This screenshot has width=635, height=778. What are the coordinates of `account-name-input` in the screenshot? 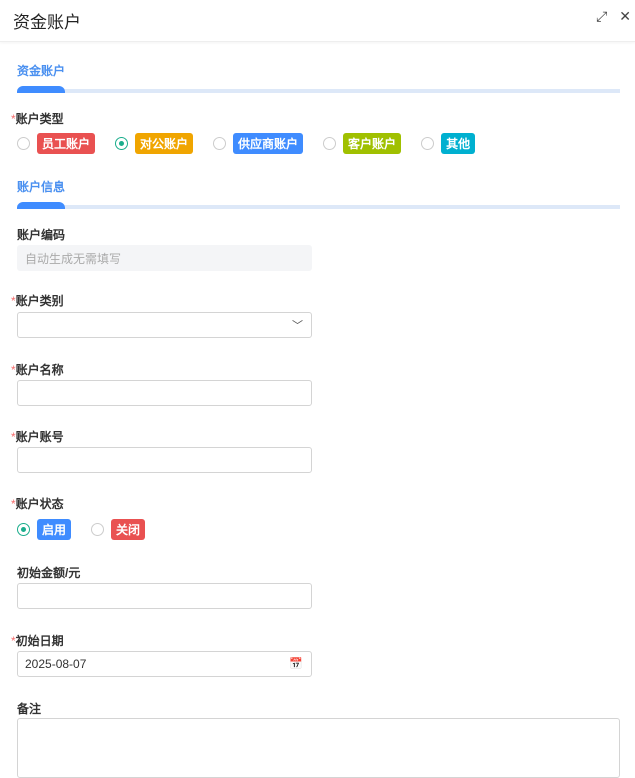 It's located at (164, 393).